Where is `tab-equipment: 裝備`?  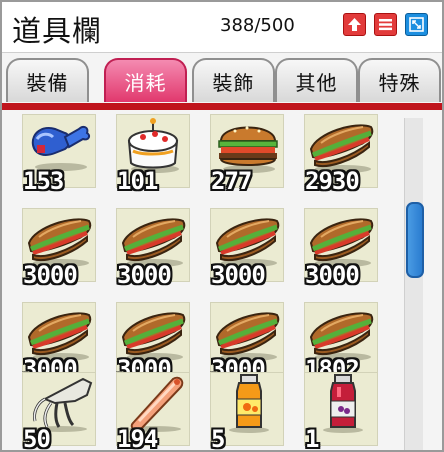
tab-equipment: 裝備 is located at coordinates (47, 80).